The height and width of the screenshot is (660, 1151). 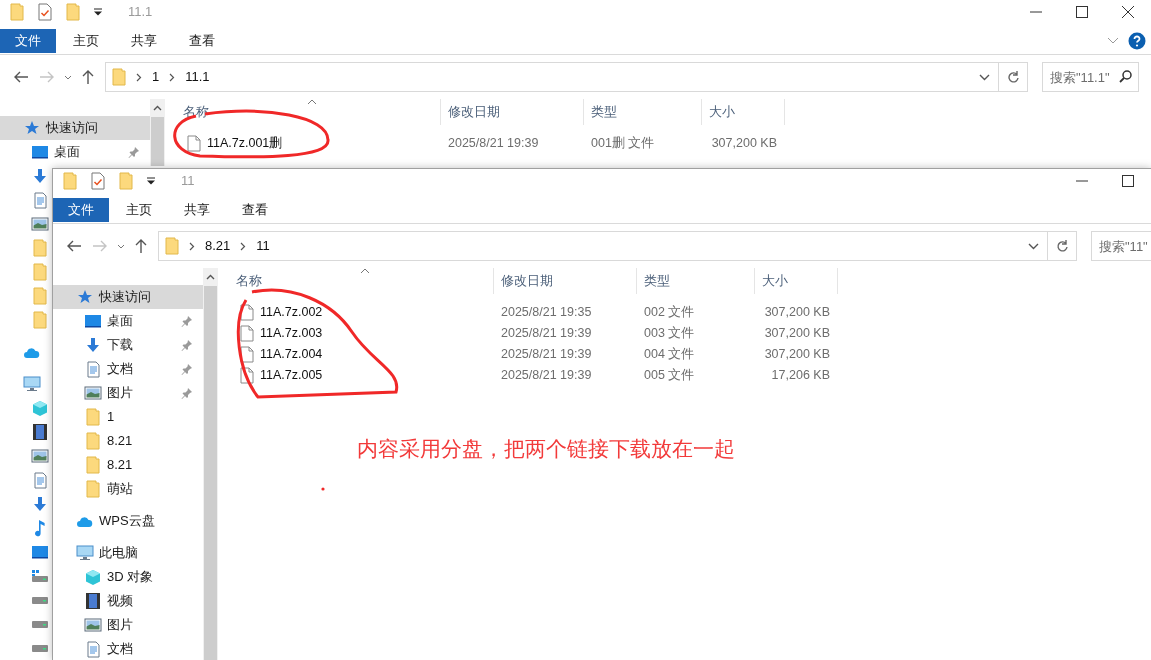 What do you see at coordinates (197, 77) in the screenshot?
I see `breadcrumb: 11.1` at bounding box center [197, 77].